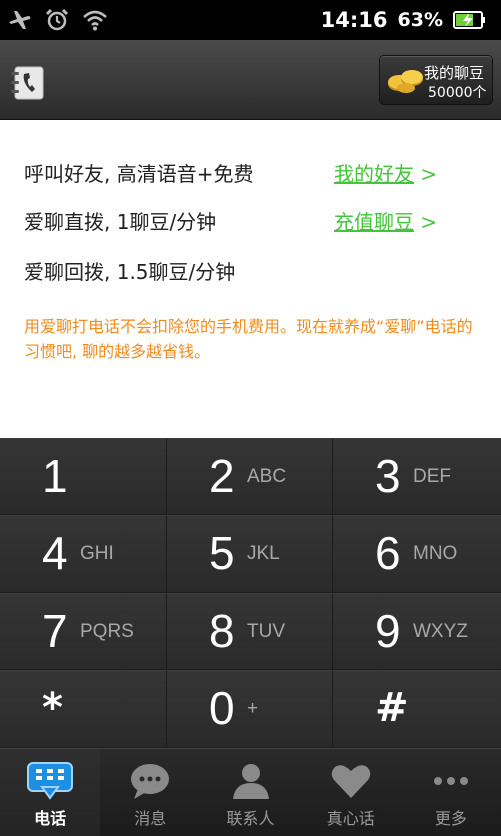 The height and width of the screenshot is (836, 501). I want to click on beans-count: 50000个, so click(457, 93).